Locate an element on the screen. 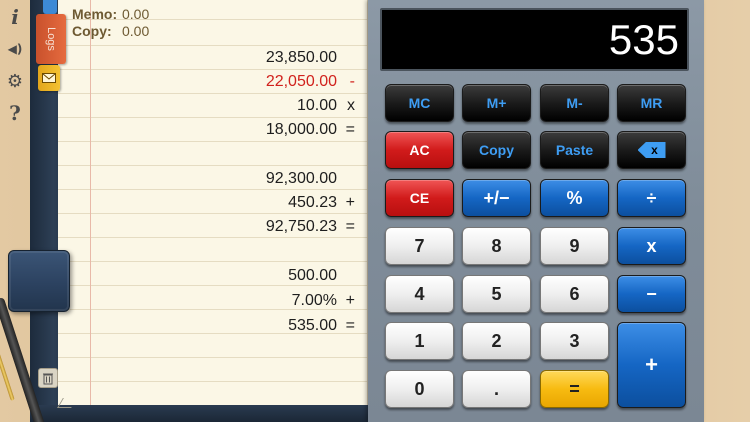 This screenshot has height=422, width=750. digit-3-button: 3 is located at coordinates (574, 341).